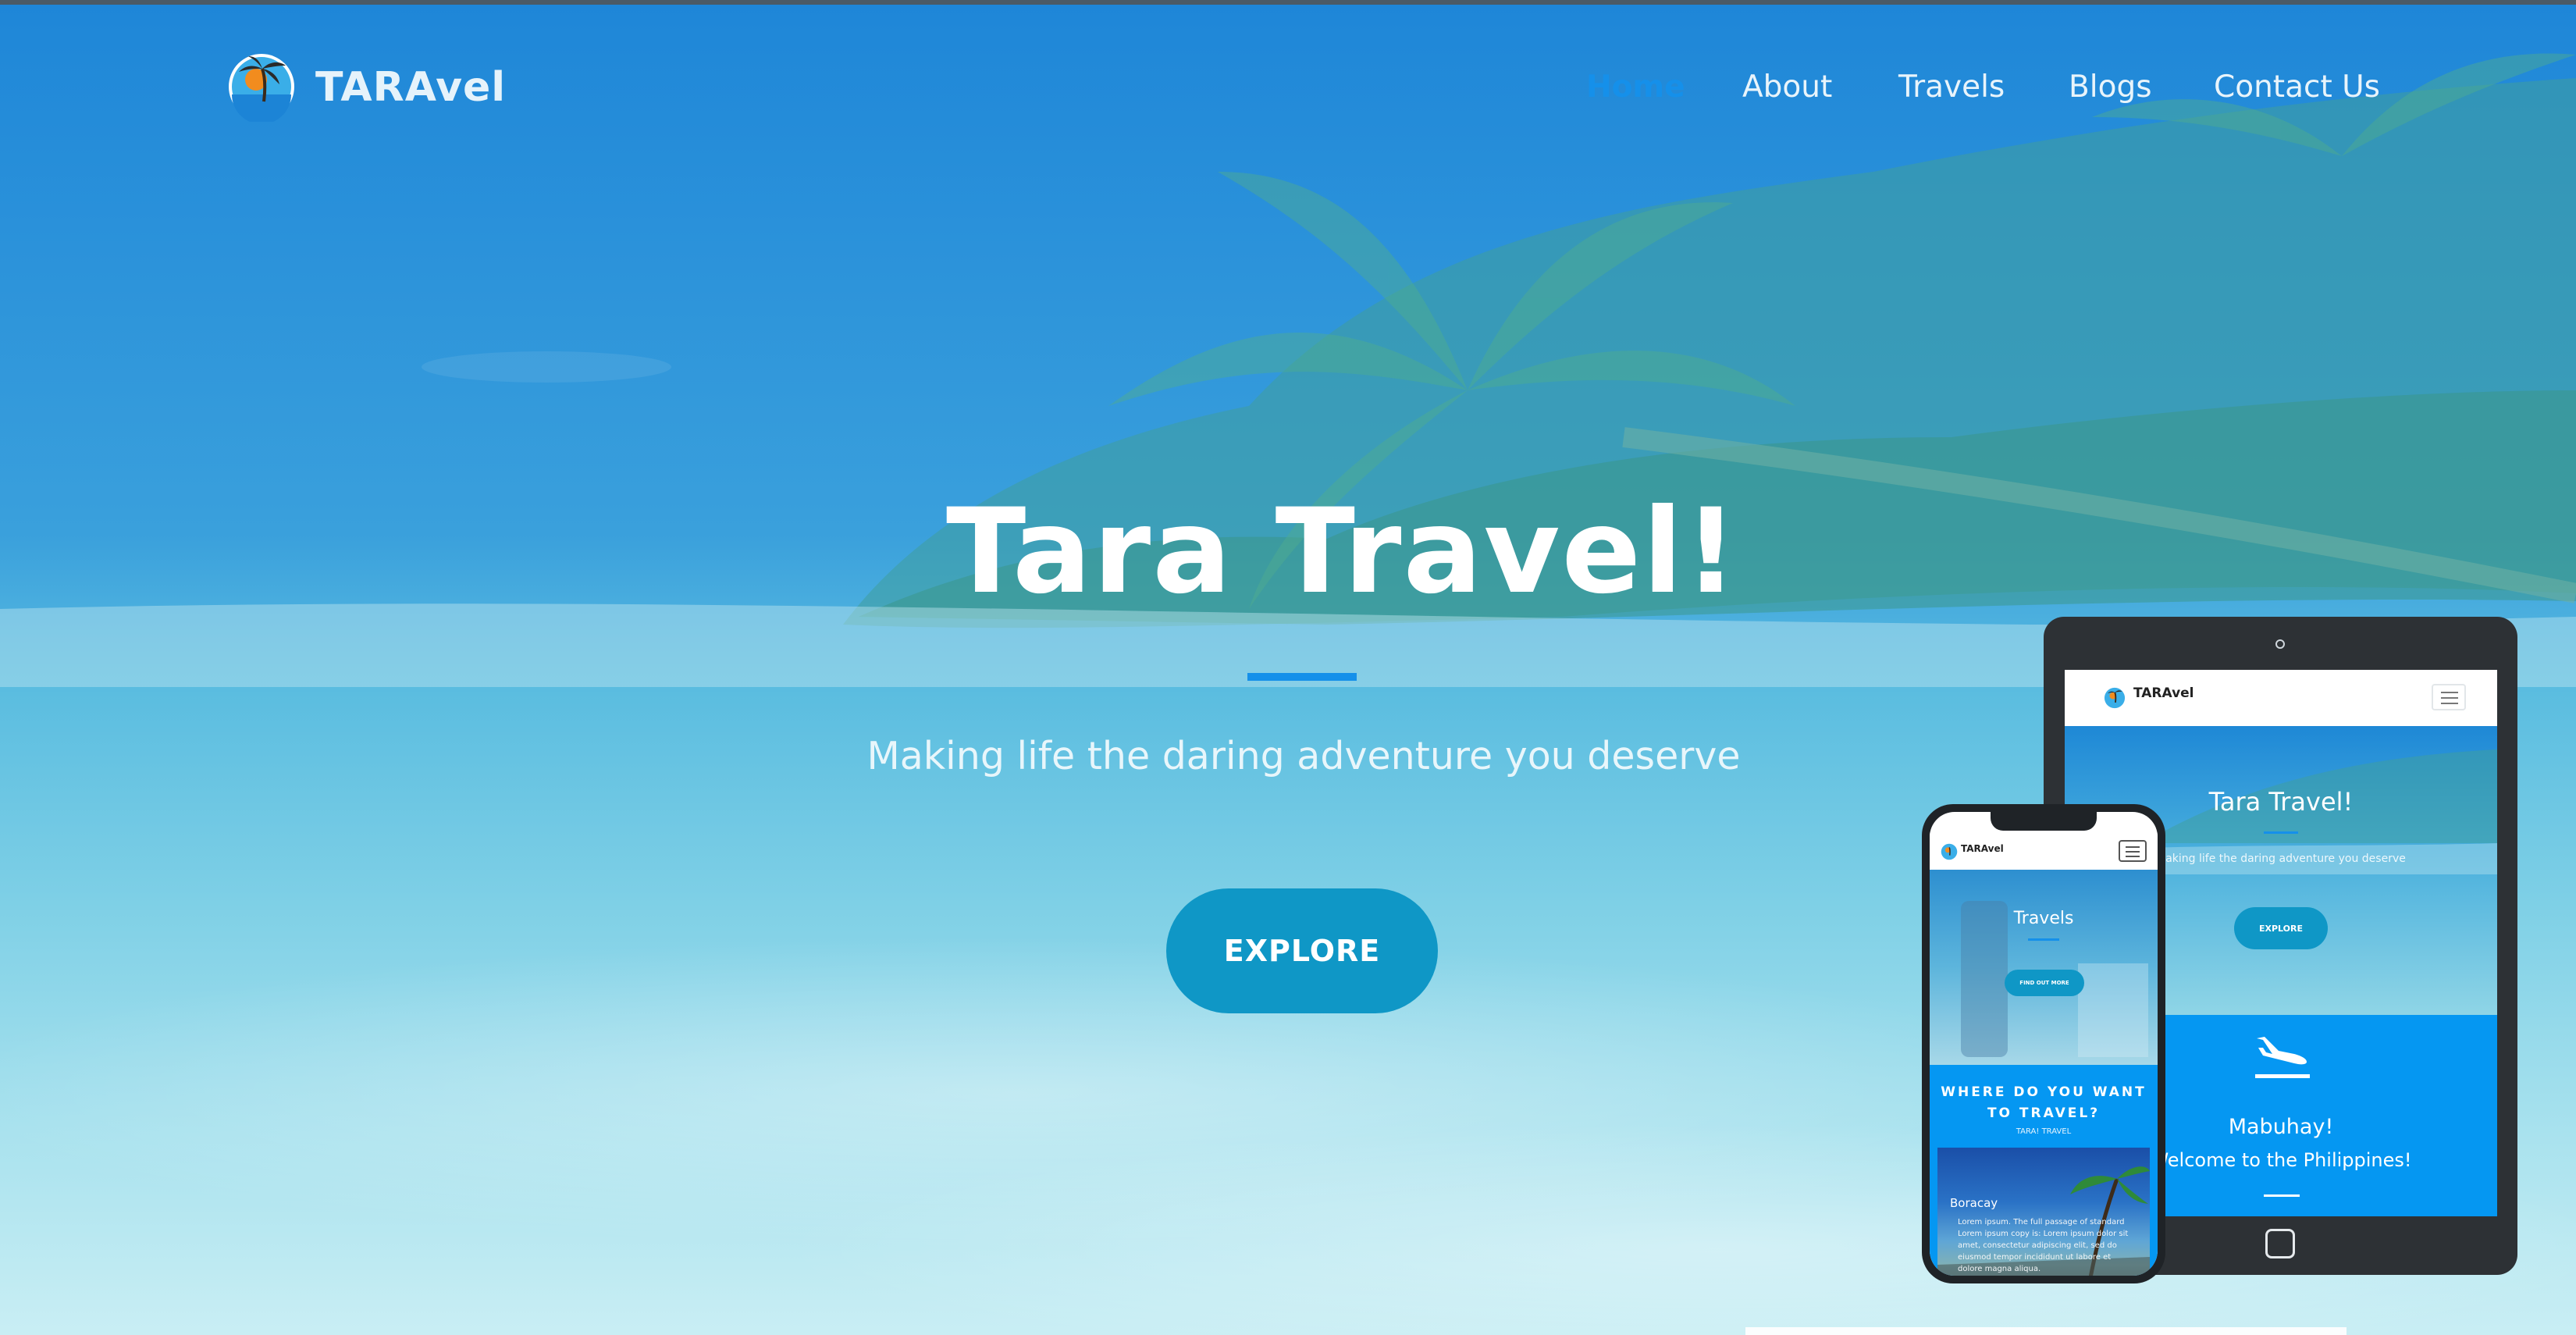 The image size is (2576, 1335). Describe the element at coordinates (2110, 87) in the screenshot. I see `nav-link-blogs: Blogs` at that location.